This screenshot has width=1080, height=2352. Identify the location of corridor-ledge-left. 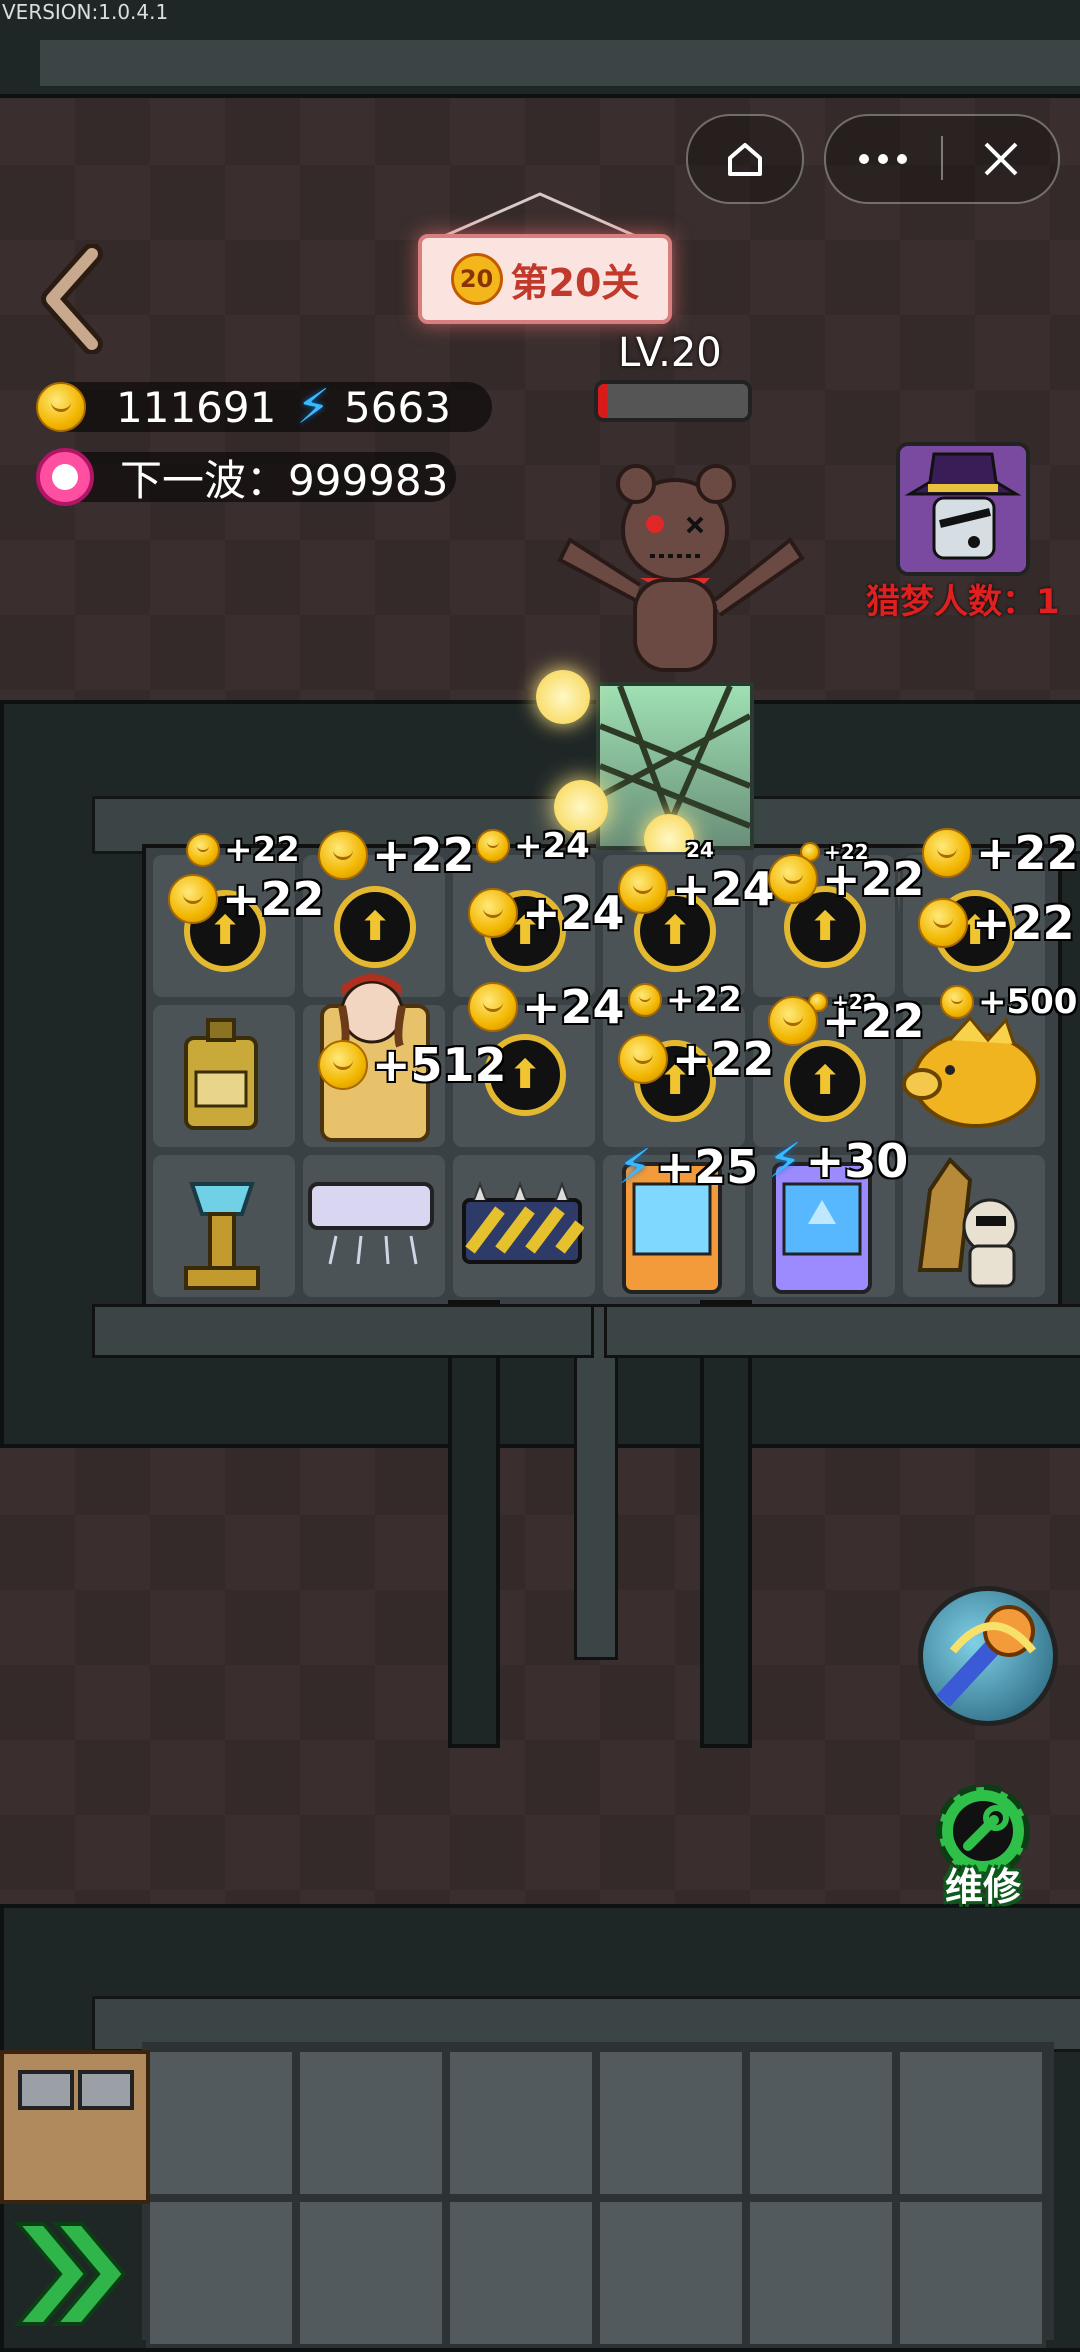
(343, 1331).